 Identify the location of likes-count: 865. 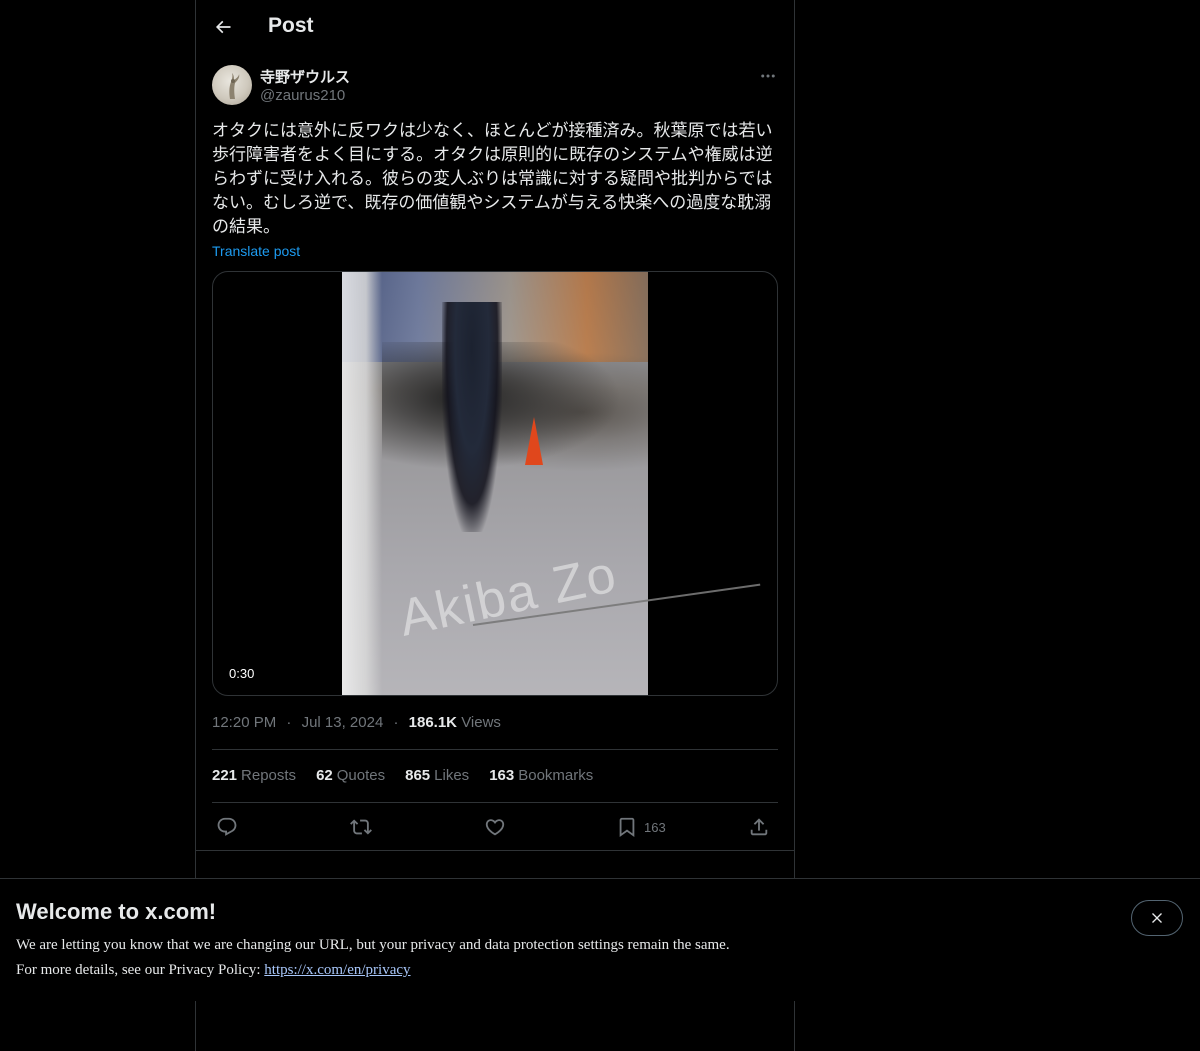
(418, 775).